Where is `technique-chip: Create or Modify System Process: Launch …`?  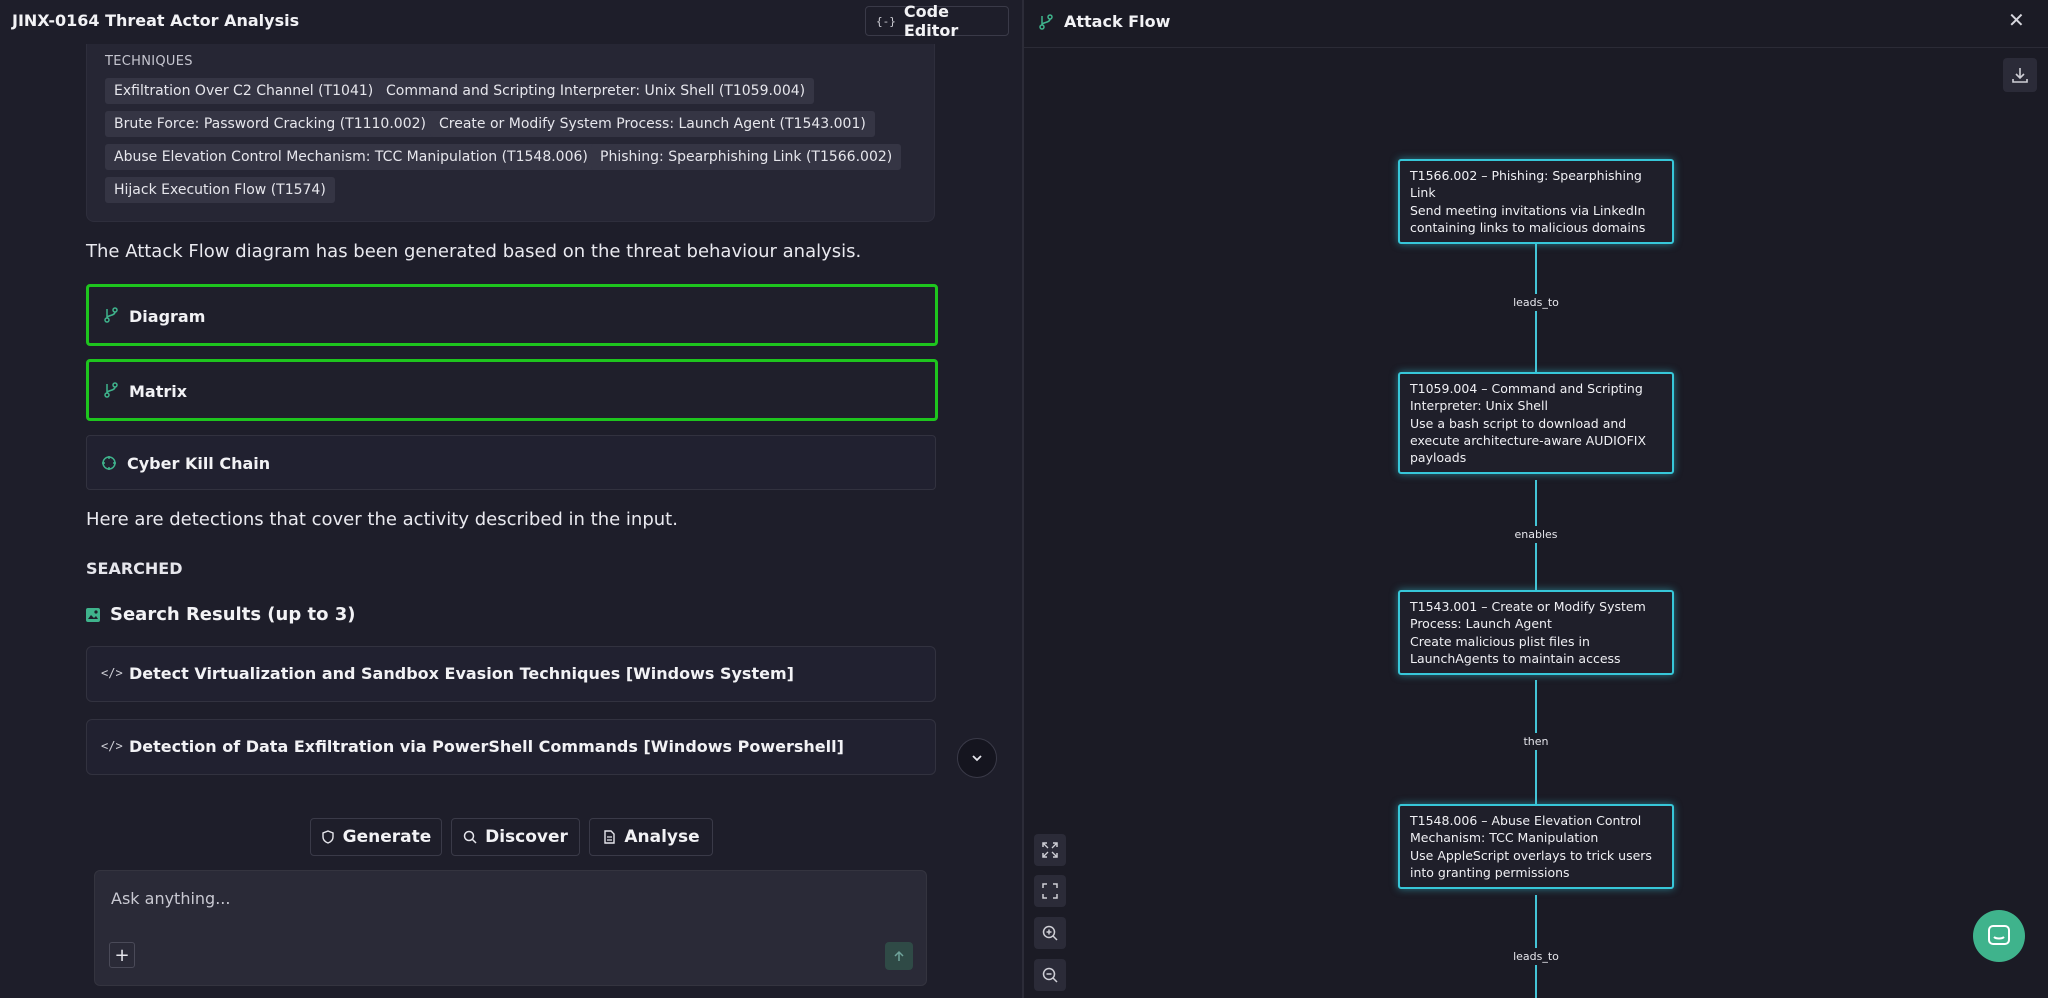
technique-chip: Create or Modify System Process: Launch … is located at coordinates (652, 124).